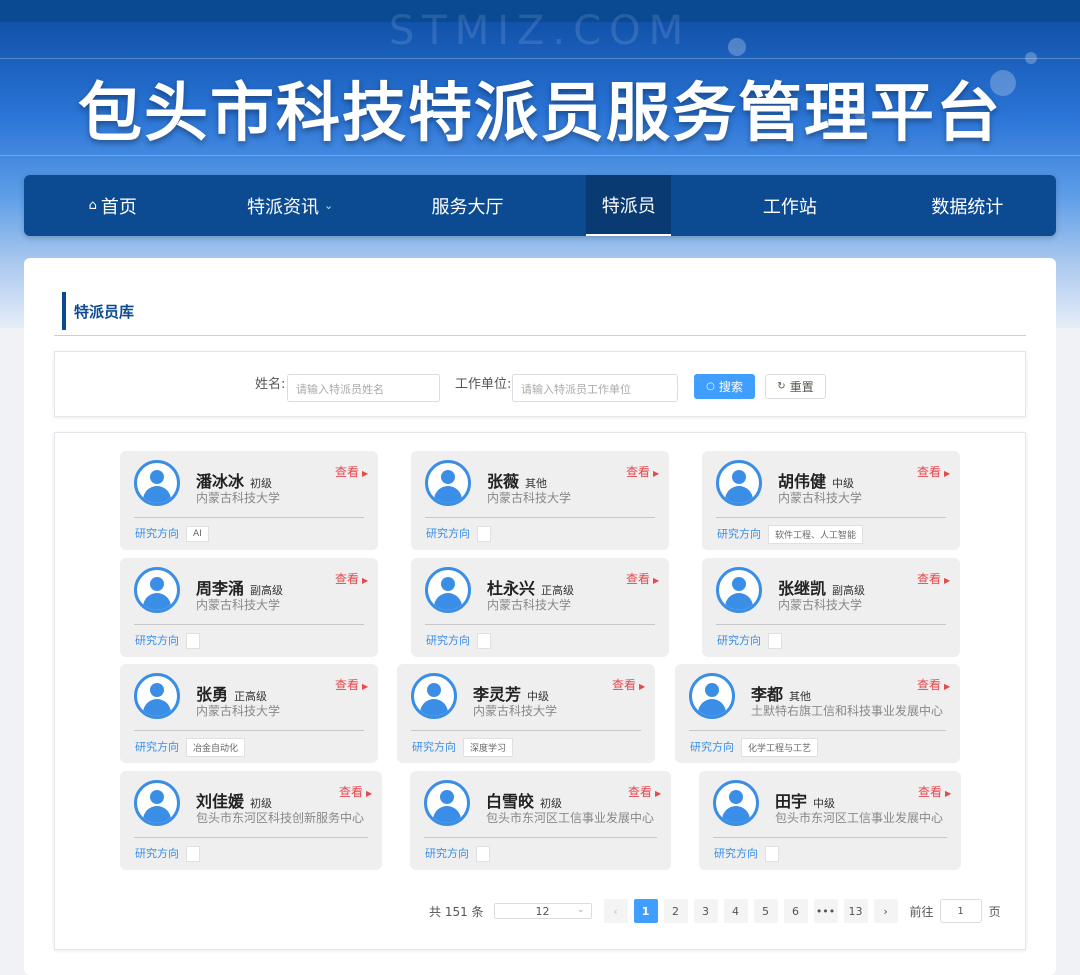 This screenshot has width=1080, height=975. I want to click on nav-commissioner-label: 特派员, so click(628, 206).